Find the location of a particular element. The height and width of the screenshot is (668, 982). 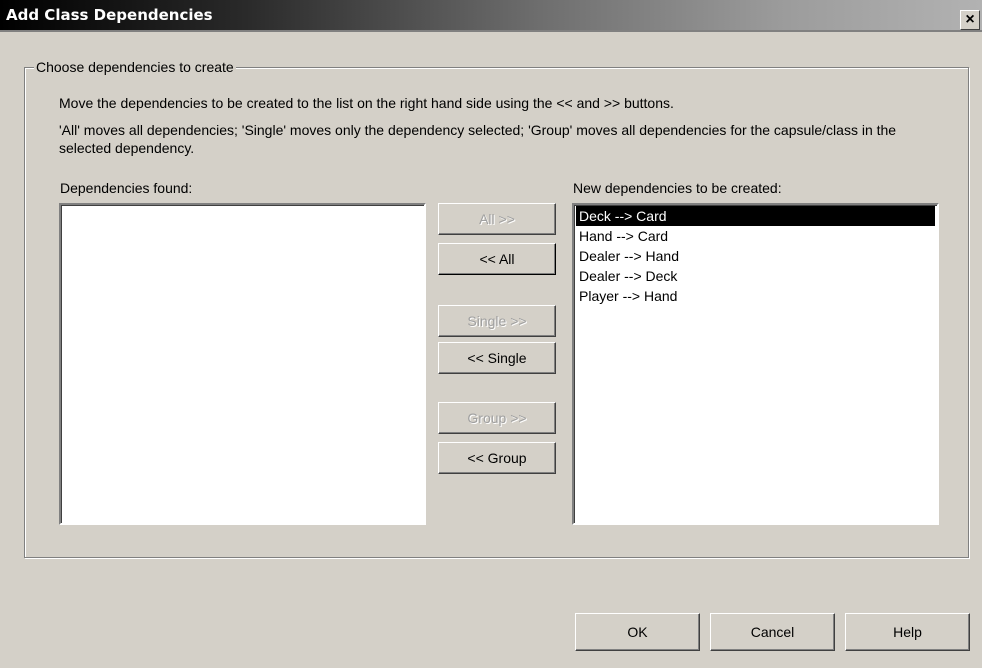

list-item: Dealer --> Deck is located at coordinates (755, 276).